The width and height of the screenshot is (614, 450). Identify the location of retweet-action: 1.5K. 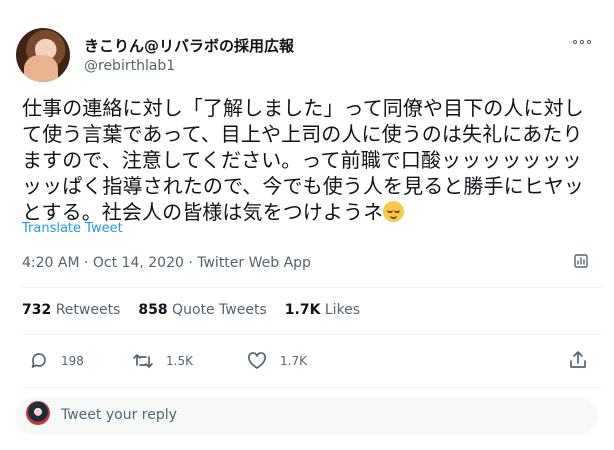
(162, 361).